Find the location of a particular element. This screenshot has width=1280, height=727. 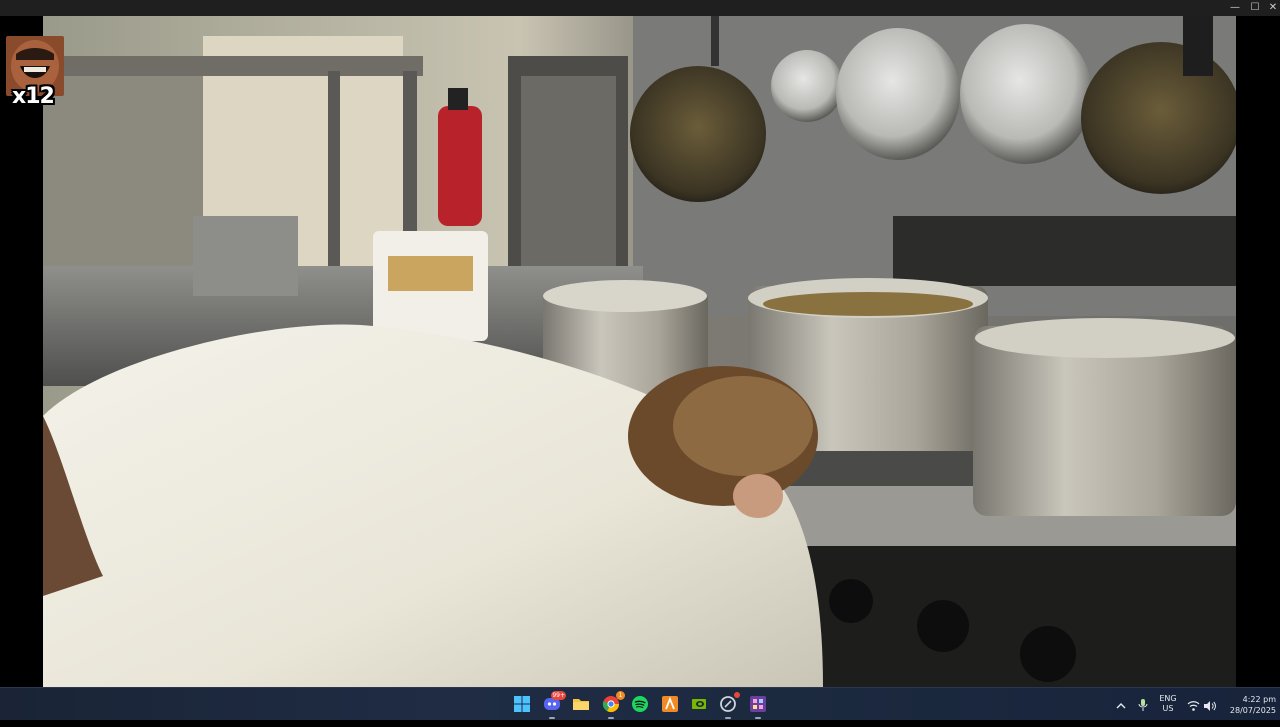

nvidia-icon is located at coordinates (699, 704).